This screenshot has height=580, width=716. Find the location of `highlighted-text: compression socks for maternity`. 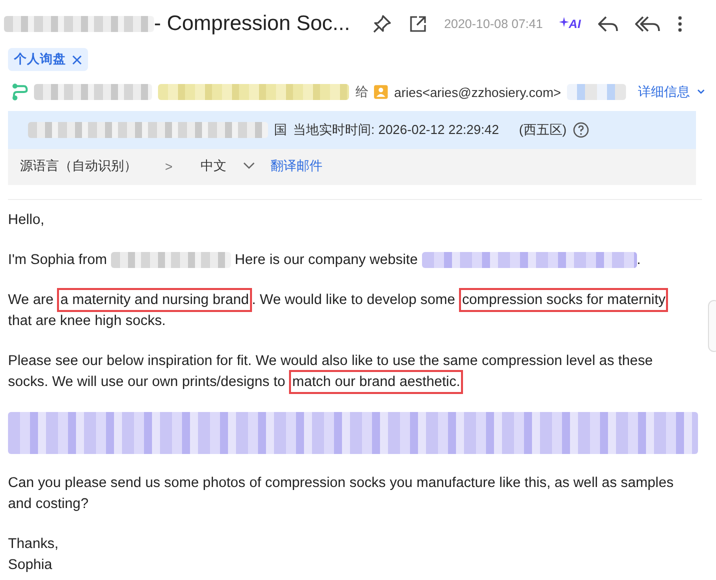

highlighted-text: compression socks for maternity is located at coordinates (563, 300).